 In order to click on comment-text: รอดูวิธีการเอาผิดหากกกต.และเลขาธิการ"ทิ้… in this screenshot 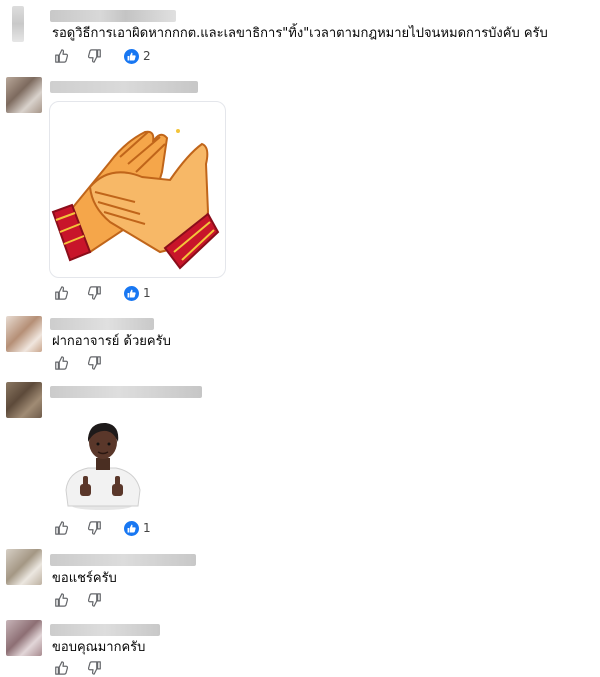, I will do `click(300, 33)`.